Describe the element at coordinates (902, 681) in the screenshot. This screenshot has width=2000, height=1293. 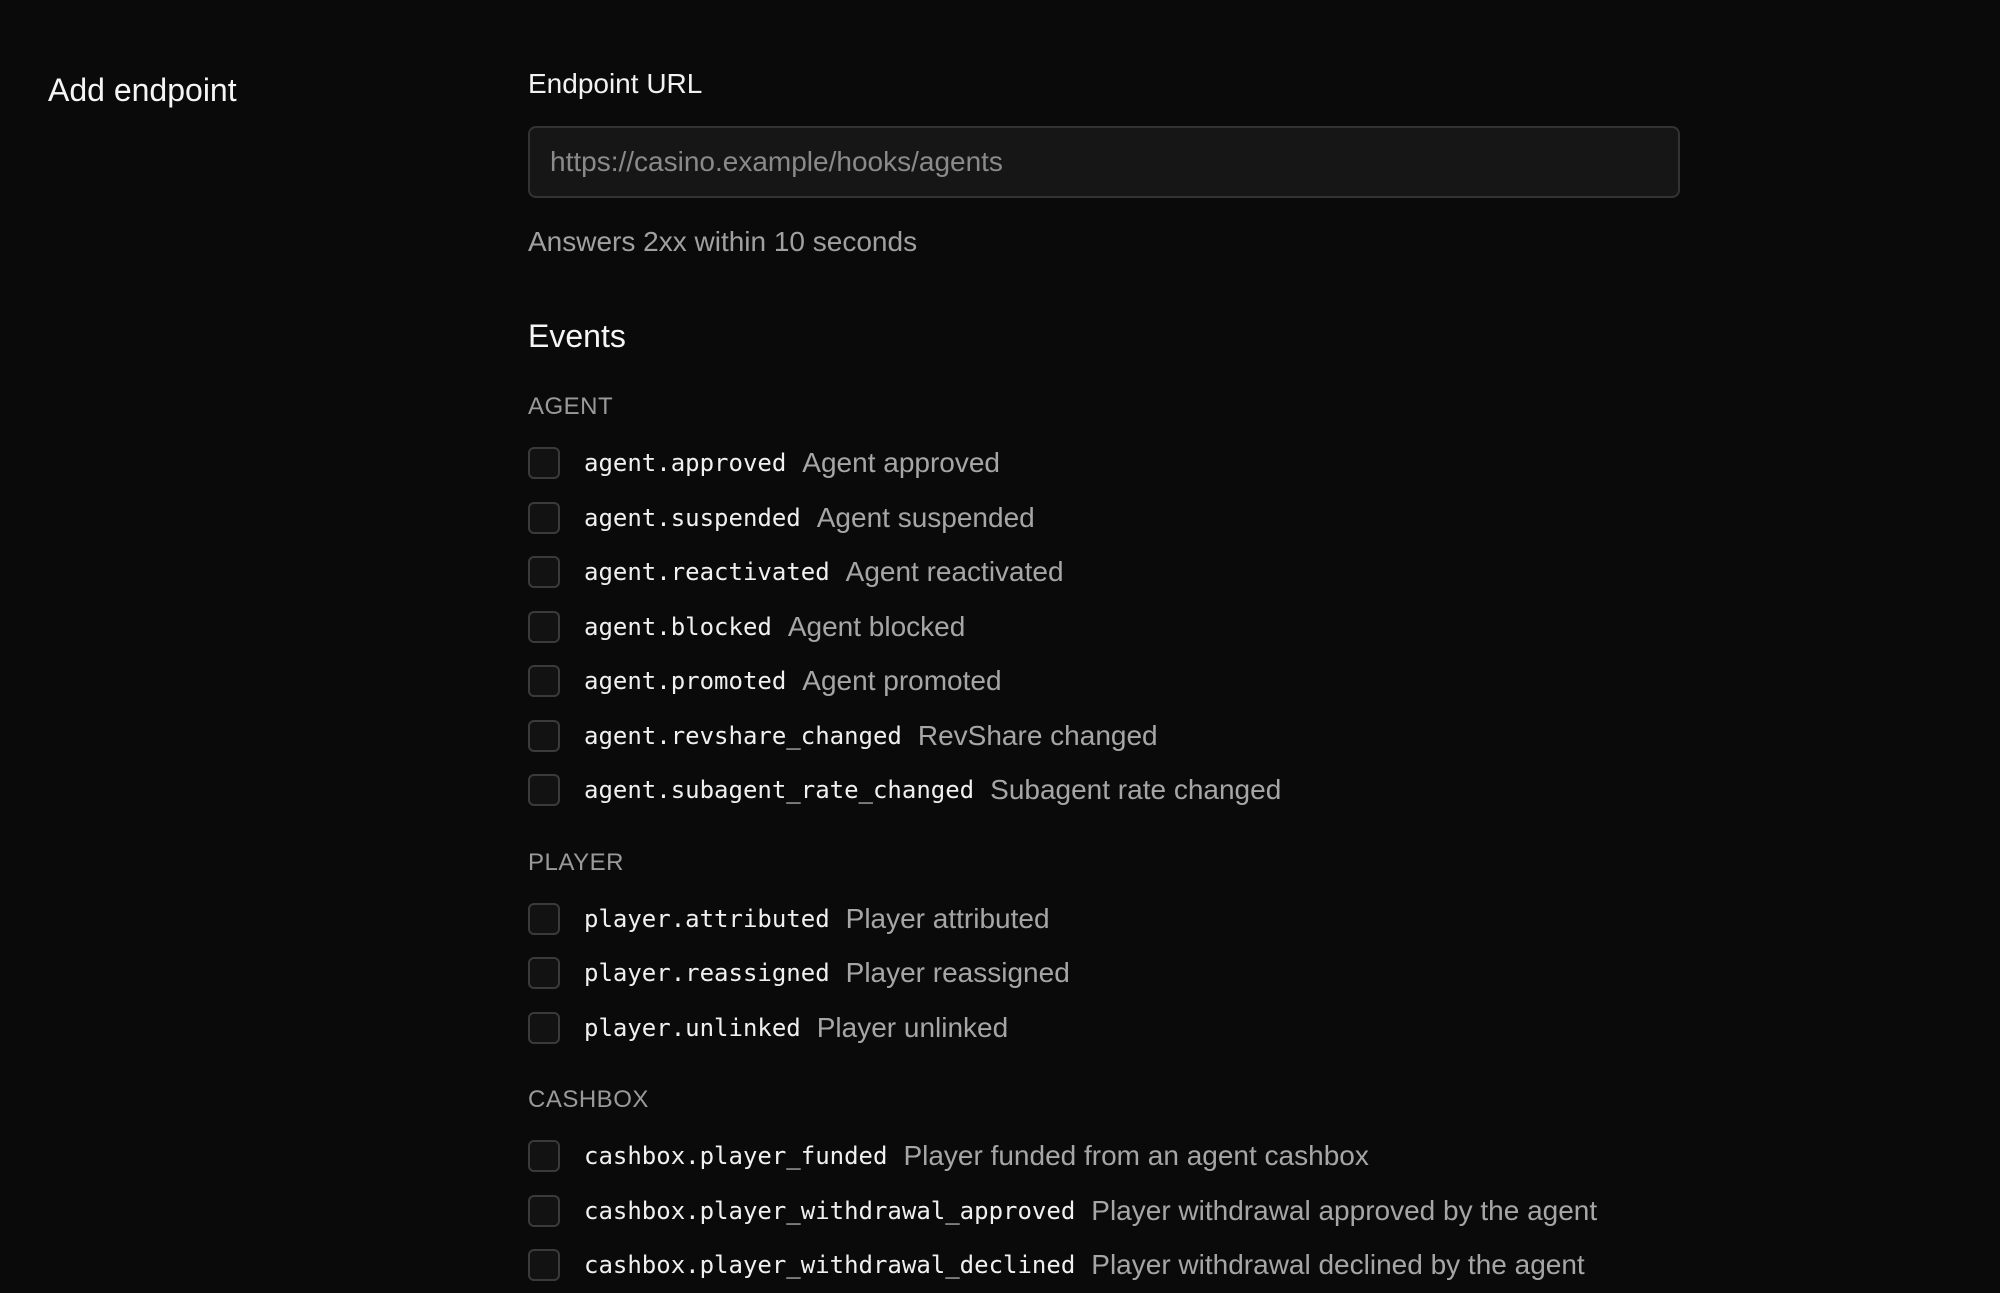
I see `event-description: Agent promoted` at that location.